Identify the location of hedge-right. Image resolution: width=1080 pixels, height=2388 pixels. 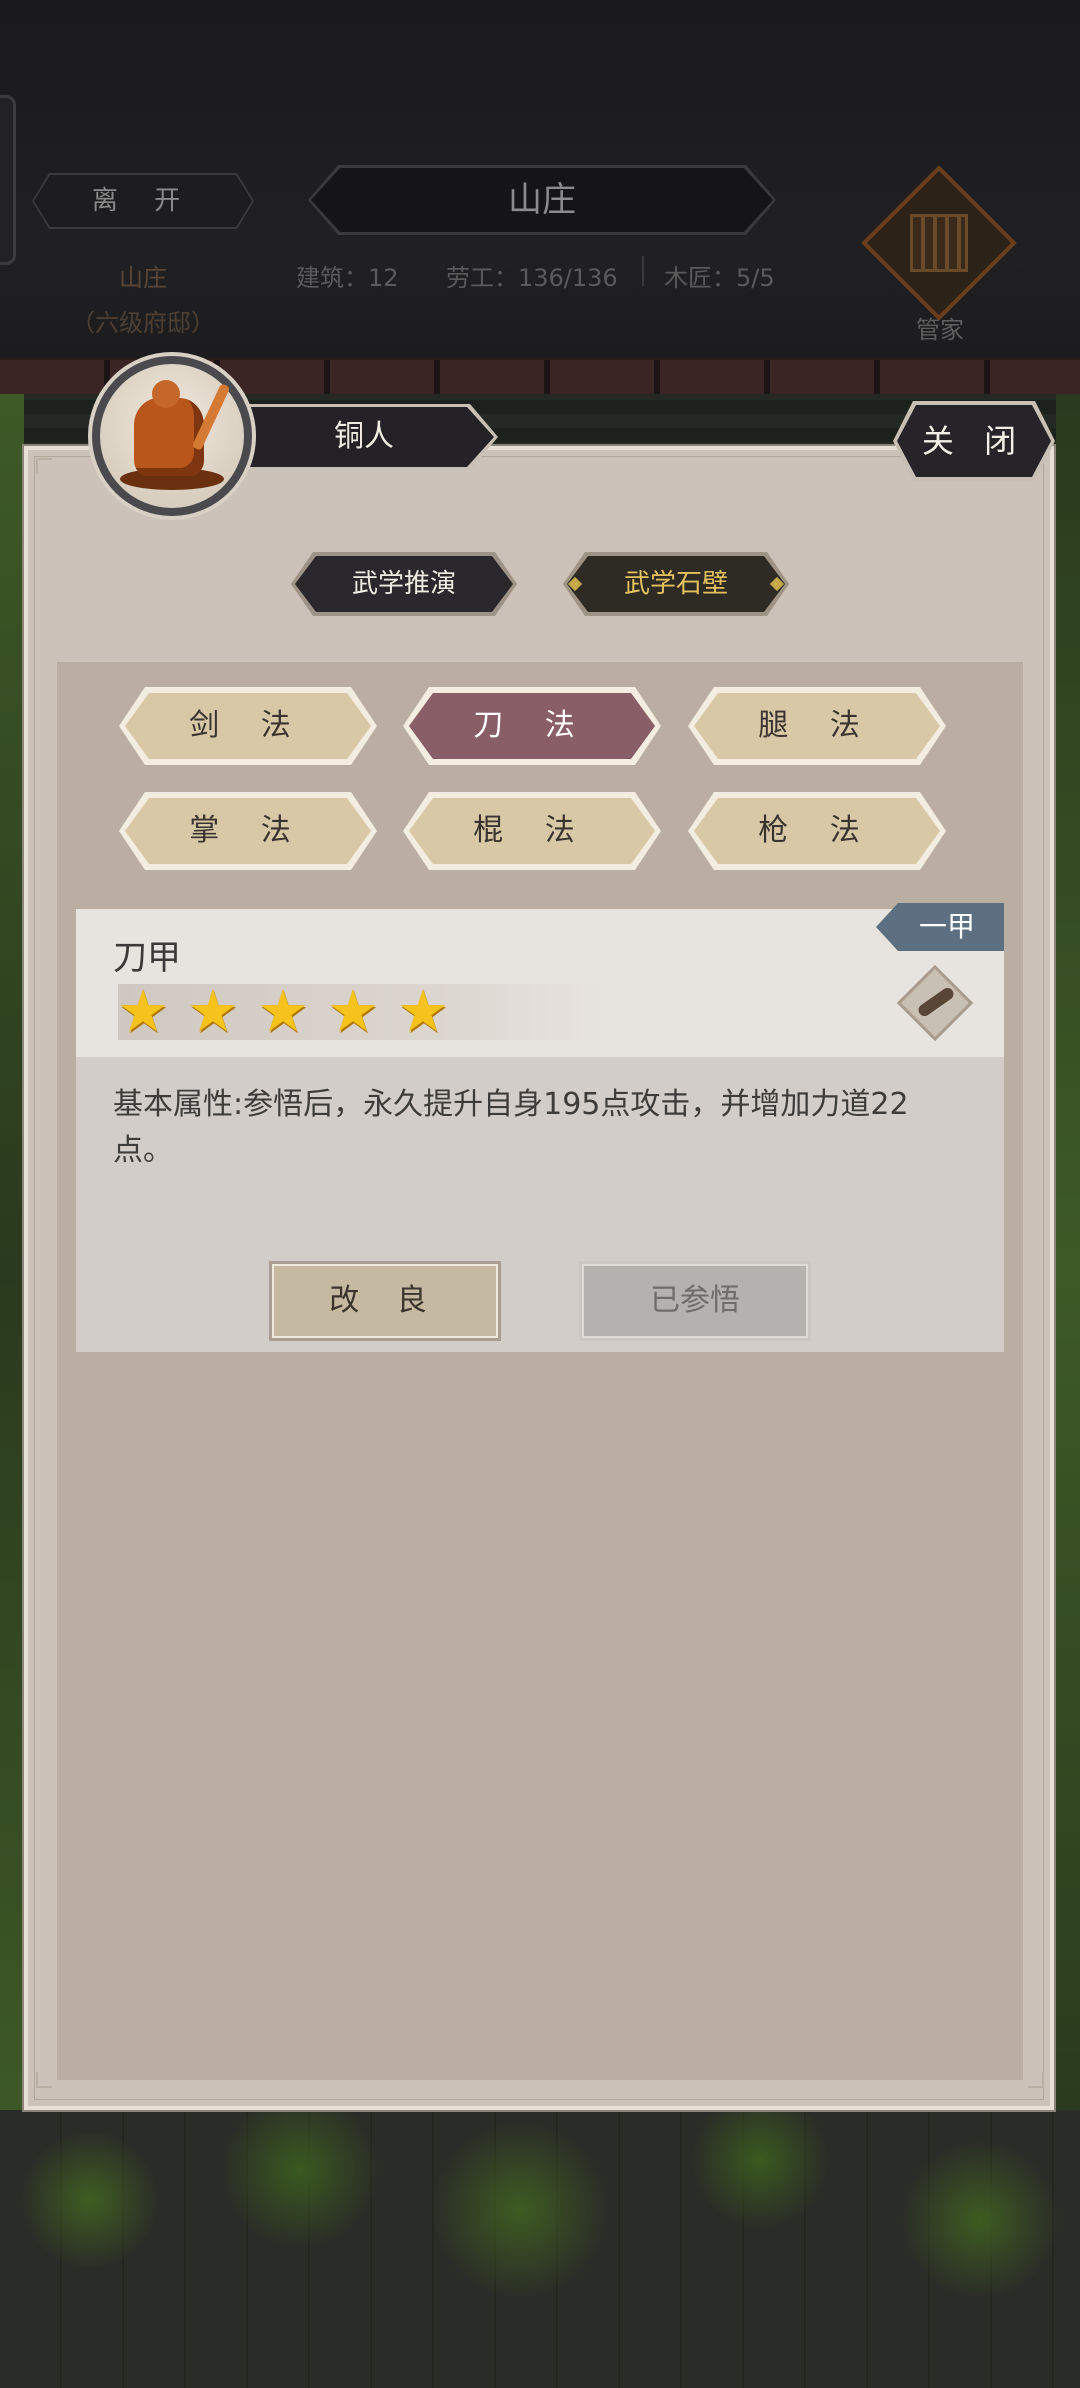
(1068, 1269).